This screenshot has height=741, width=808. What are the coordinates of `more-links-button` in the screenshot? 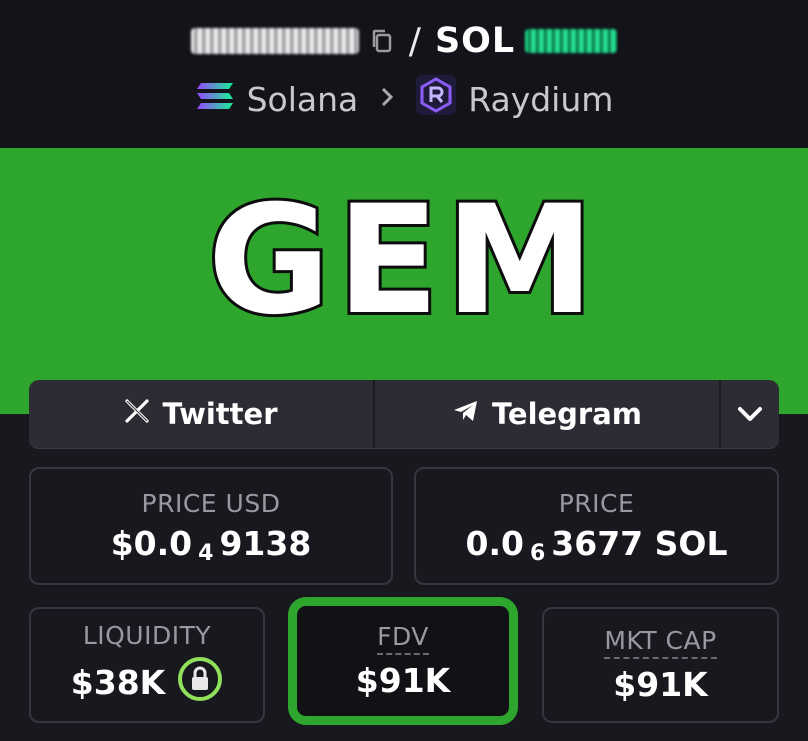 It's located at (750, 414).